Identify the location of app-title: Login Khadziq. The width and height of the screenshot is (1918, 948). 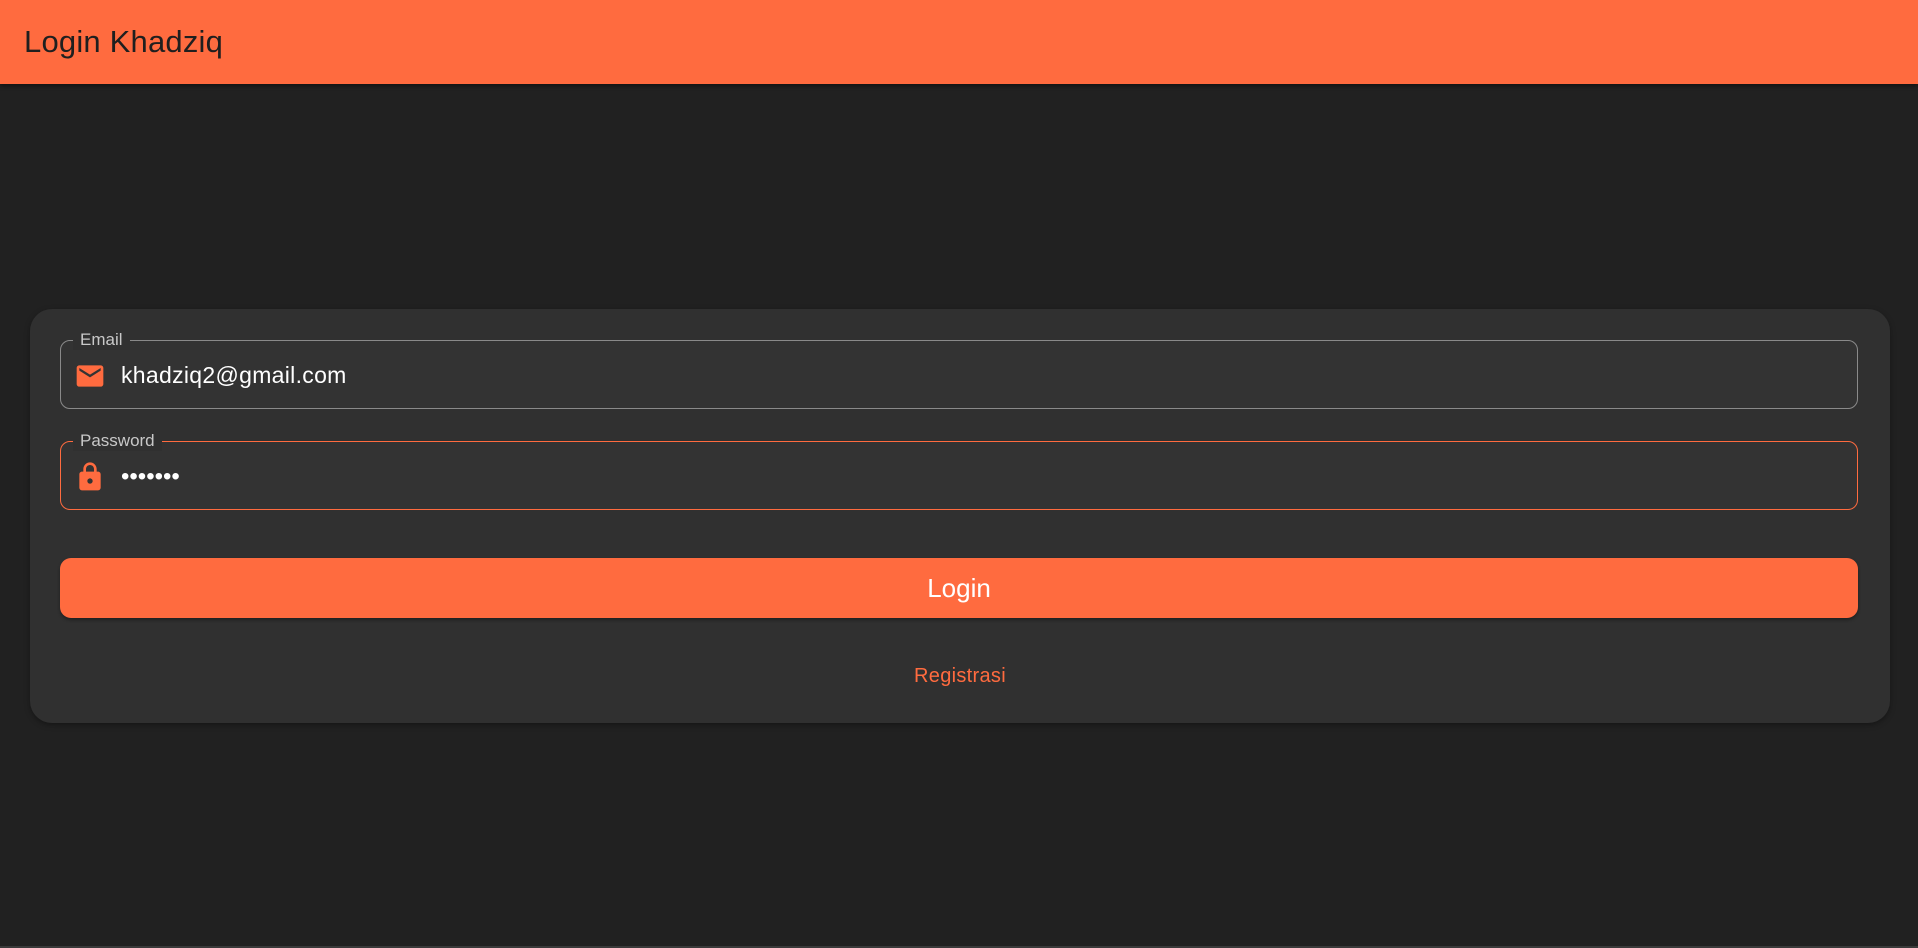
(124, 41).